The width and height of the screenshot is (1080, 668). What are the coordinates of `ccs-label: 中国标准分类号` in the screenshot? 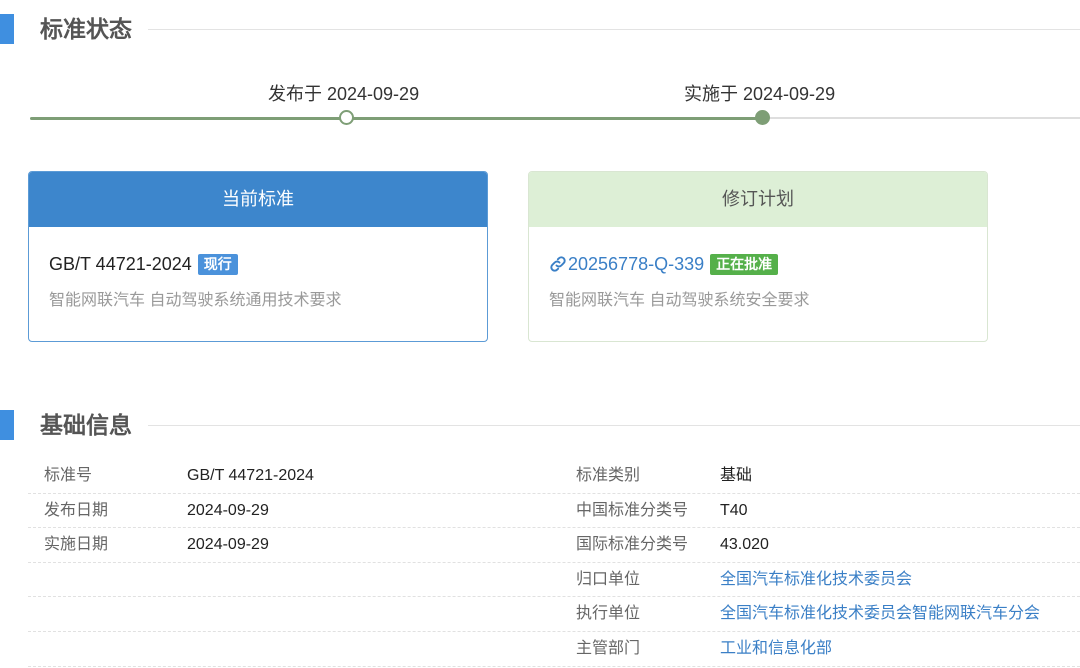 It's located at (632, 510).